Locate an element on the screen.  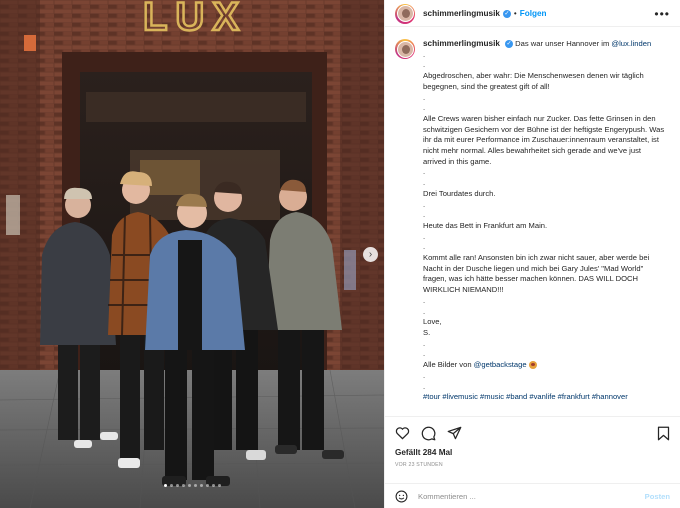
comment-box: Posten is located at coordinates (532, 495).